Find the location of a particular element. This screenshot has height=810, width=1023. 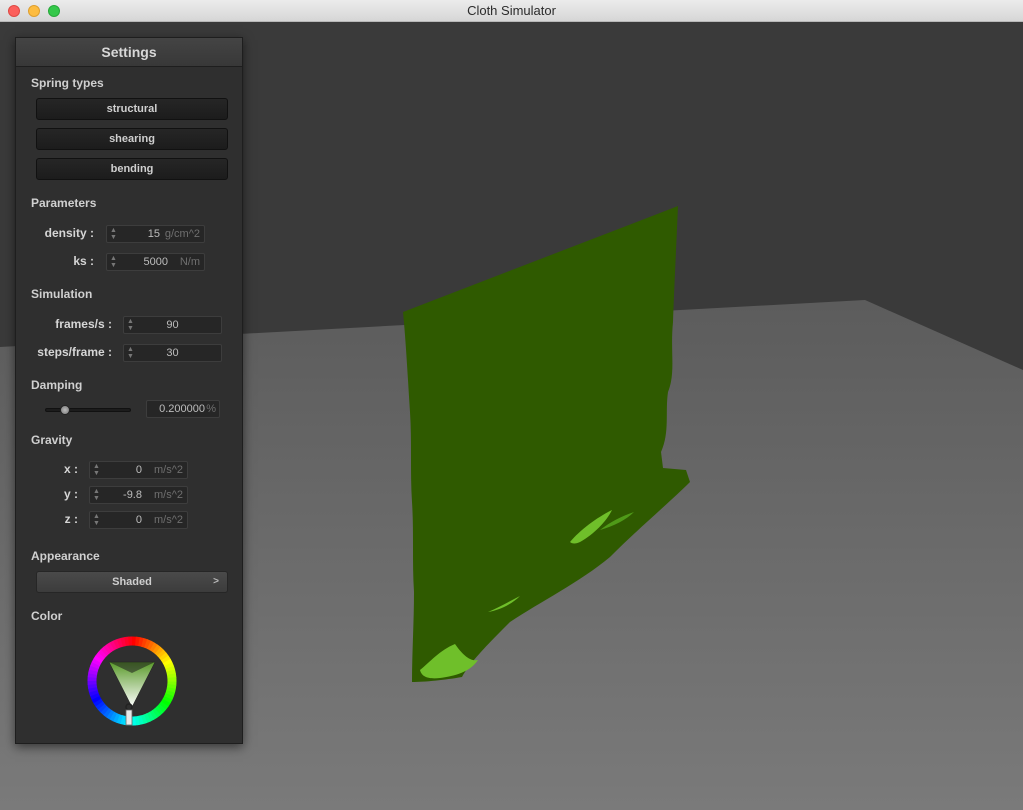

density-input: ▲ ▼ 15 g/cm^2 is located at coordinates (155, 234).